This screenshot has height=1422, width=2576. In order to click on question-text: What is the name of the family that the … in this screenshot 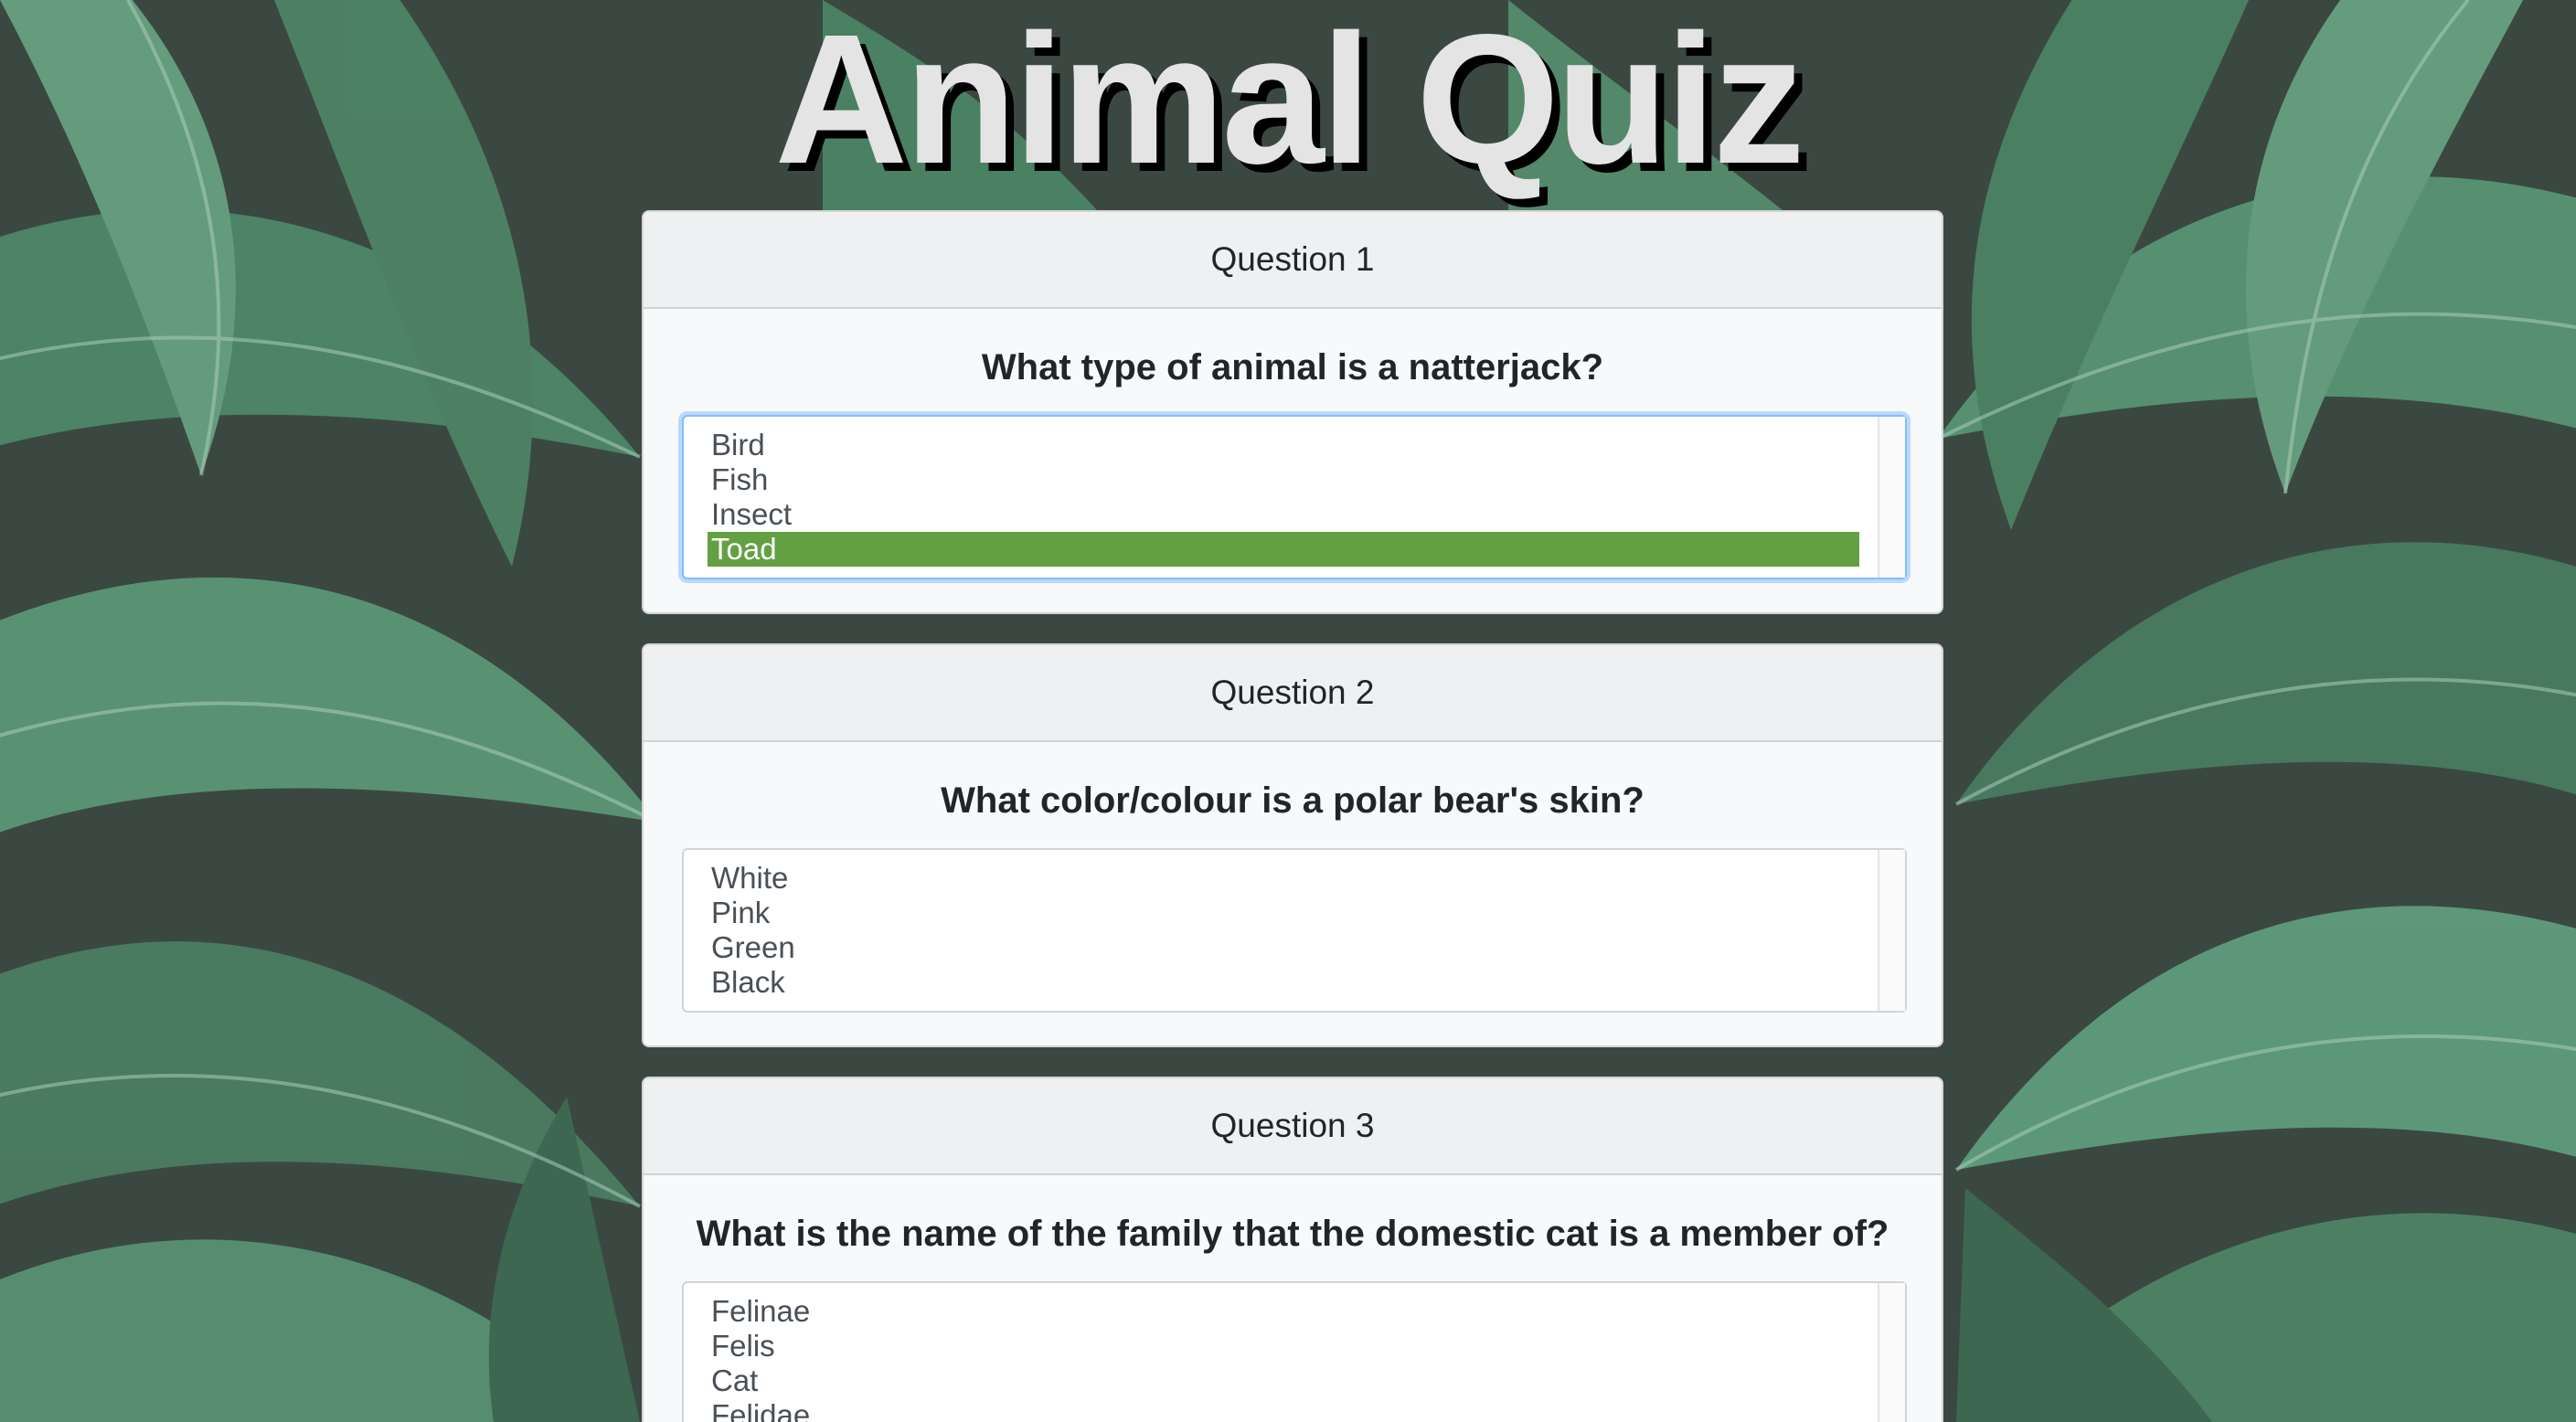, I will do `click(1292, 1233)`.